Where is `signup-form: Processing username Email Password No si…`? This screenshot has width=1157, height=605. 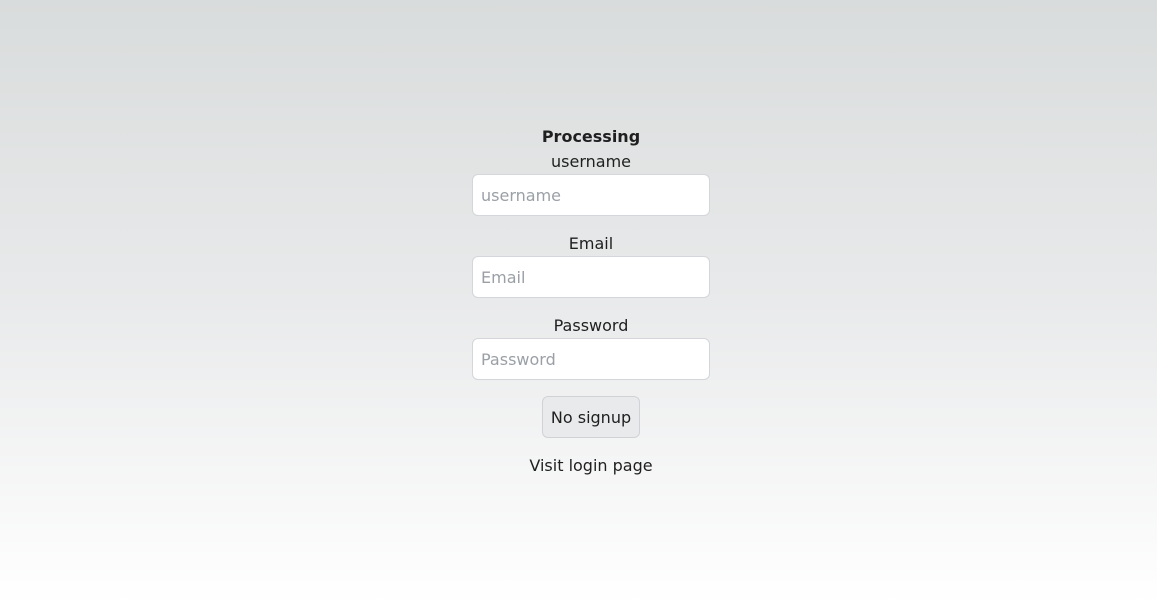 signup-form: Processing username Email Password No si… is located at coordinates (591, 301).